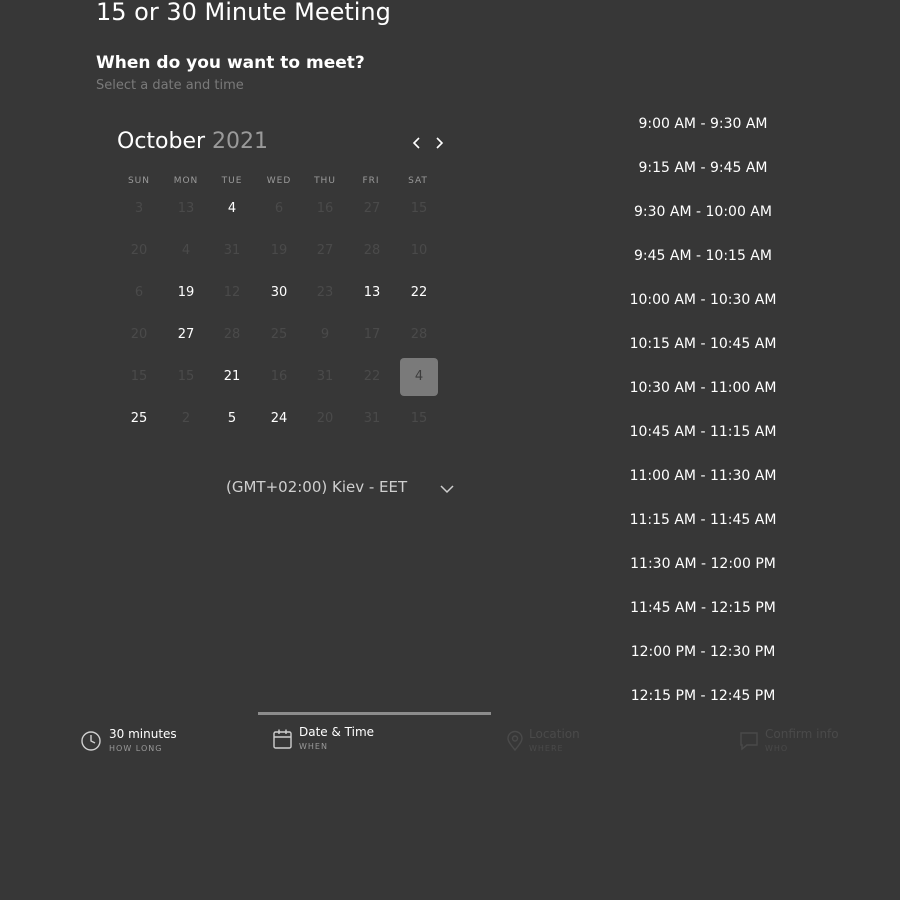 This screenshot has height=900, width=900. Describe the element at coordinates (777, 748) in the screenshot. I see `step-confirm-sub: WHO` at that location.